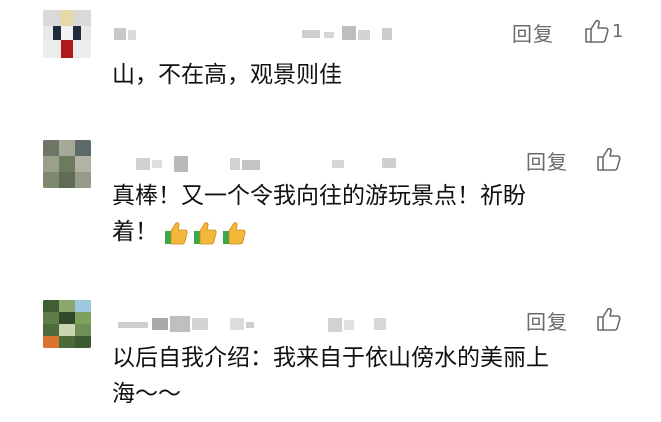  Describe the element at coordinates (319, 196) in the screenshot. I see `comment-text-line: 真棒！又一个令我向往的游玩景点！祈盼` at that location.